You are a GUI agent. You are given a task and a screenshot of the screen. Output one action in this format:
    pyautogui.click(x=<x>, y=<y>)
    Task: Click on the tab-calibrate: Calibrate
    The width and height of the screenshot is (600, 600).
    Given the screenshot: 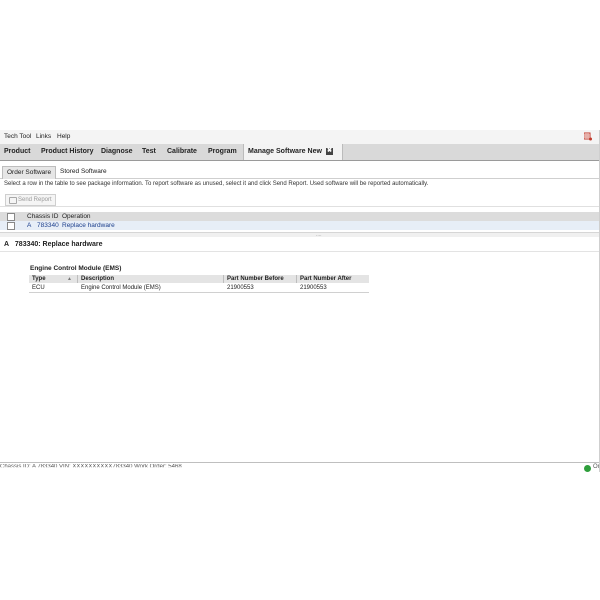 What is the action you would take?
    pyautogui.click(x=182, y=152)
    